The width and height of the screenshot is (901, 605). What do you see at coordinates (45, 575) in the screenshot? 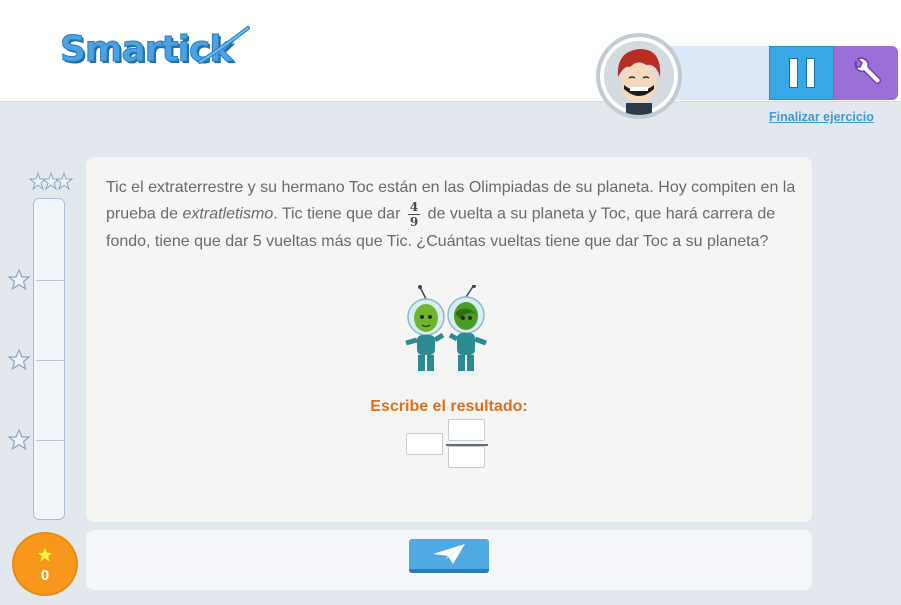
I see `score-value: 0` at bounding box center [45, 575].